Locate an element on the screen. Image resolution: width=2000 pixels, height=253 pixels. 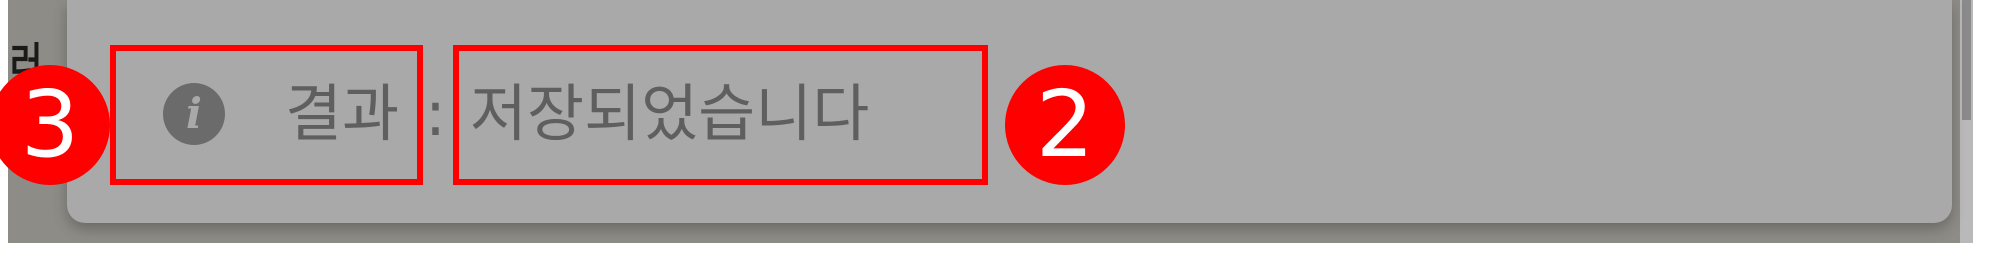
annotation-badge-2: 2 is located at coordinates (1065, 125).